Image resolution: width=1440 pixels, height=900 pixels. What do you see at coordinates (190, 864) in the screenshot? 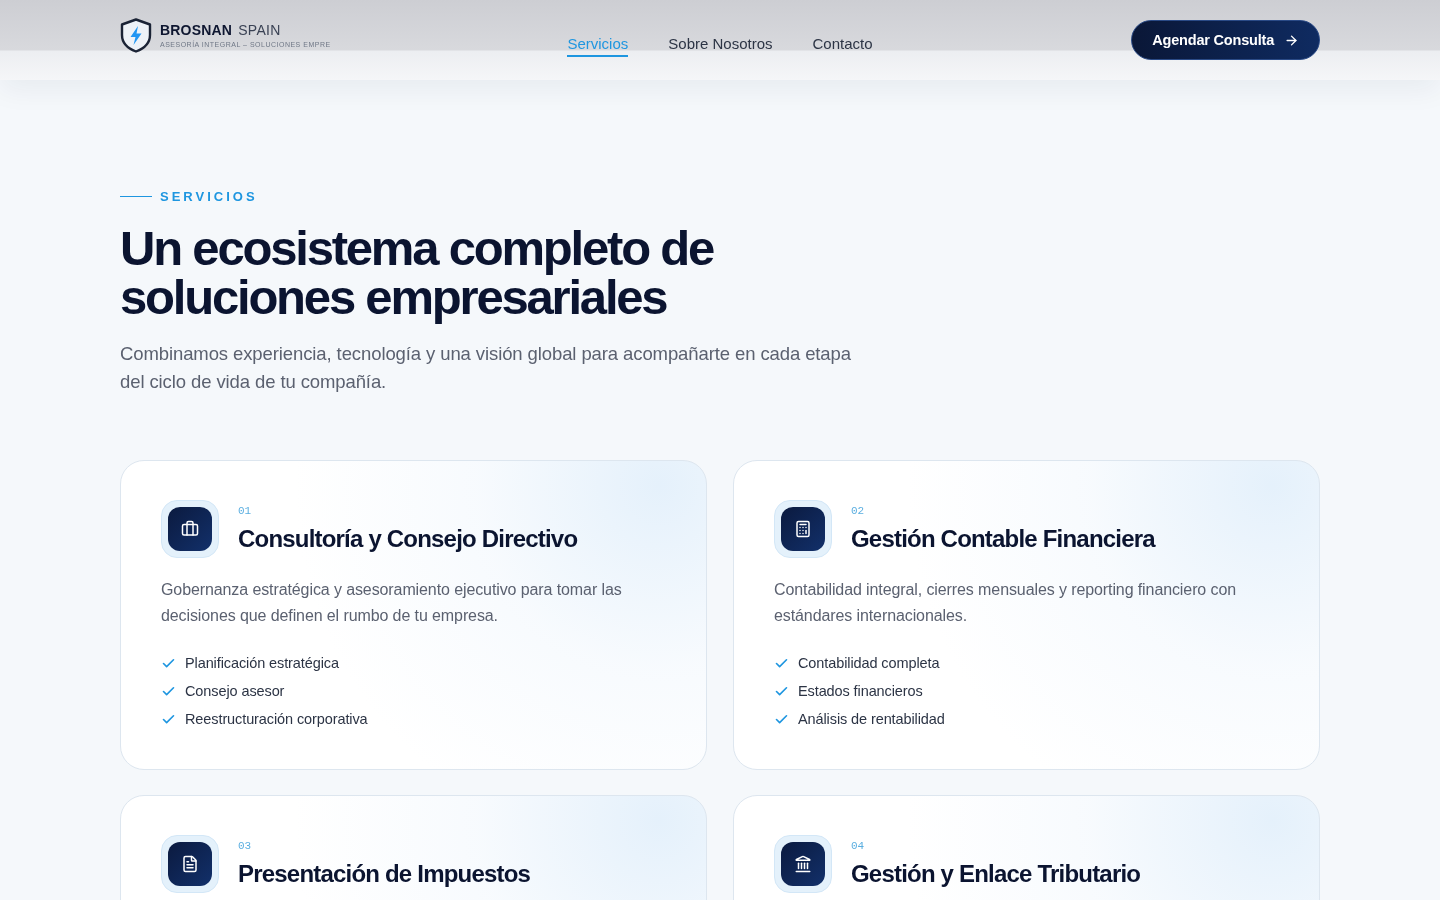
I see `document-icon` at bounding box center [190, 864].